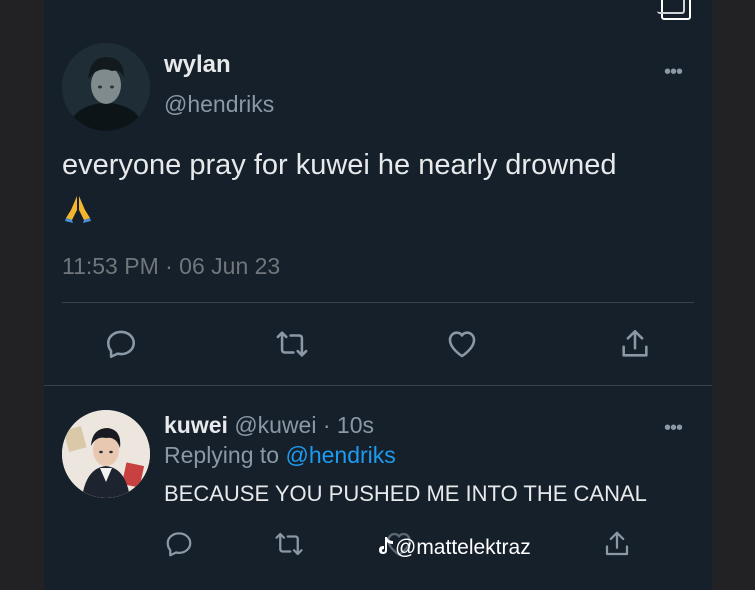 This screenshot has width=755, height=590. Describe the element at coordinates (673, 428) in the screenshot. I see `reply-more-options-icon: •••` at that location.